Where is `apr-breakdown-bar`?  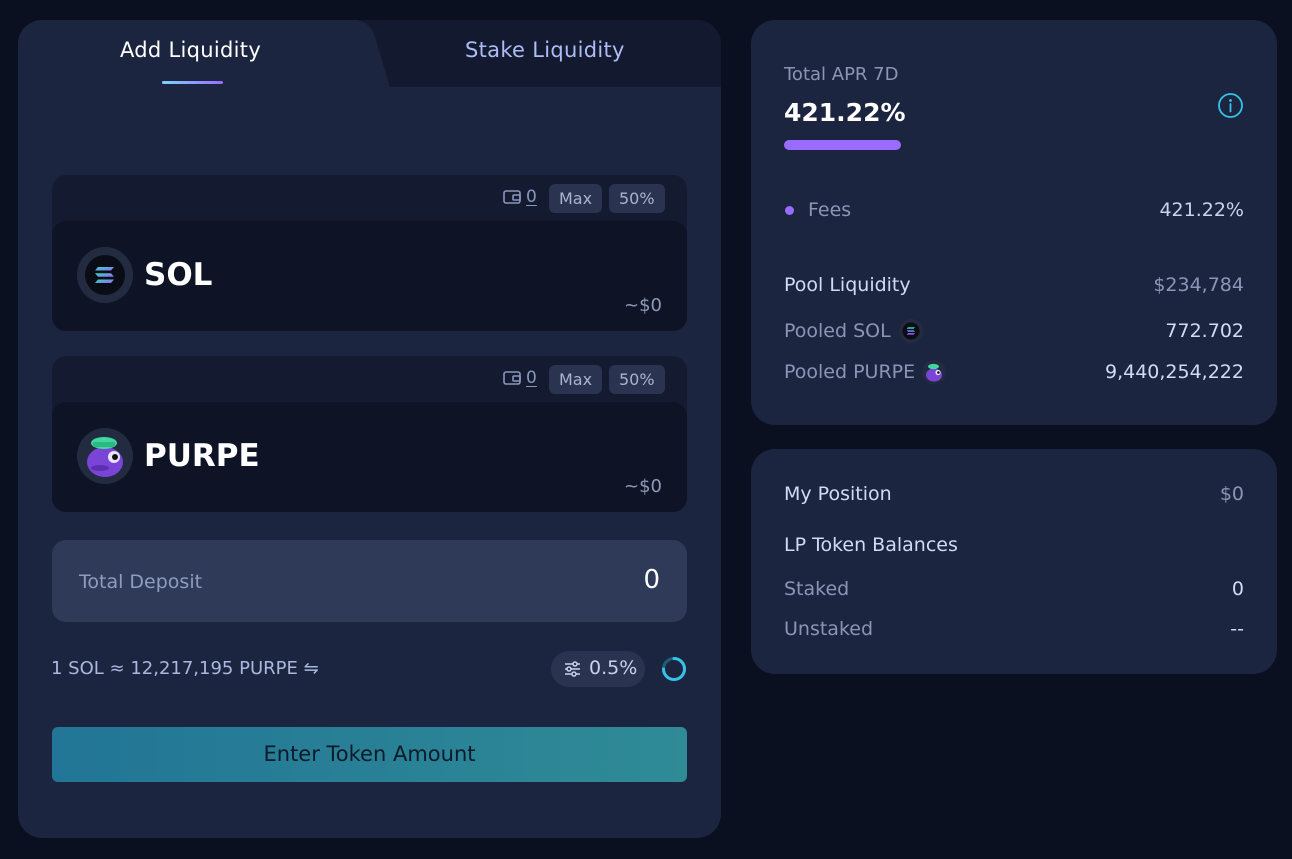
apr-breakdown-bar is located at coordinates (842, 145).